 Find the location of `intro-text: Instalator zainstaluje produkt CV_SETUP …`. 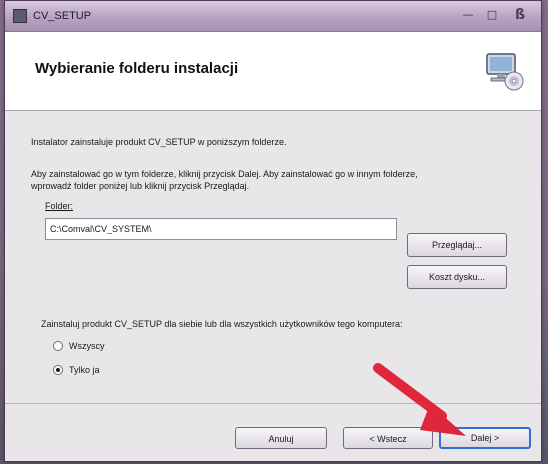

intro-text: Instalator zainstaluje produkt CV_SETUP … is located at coordinates (159, 142).